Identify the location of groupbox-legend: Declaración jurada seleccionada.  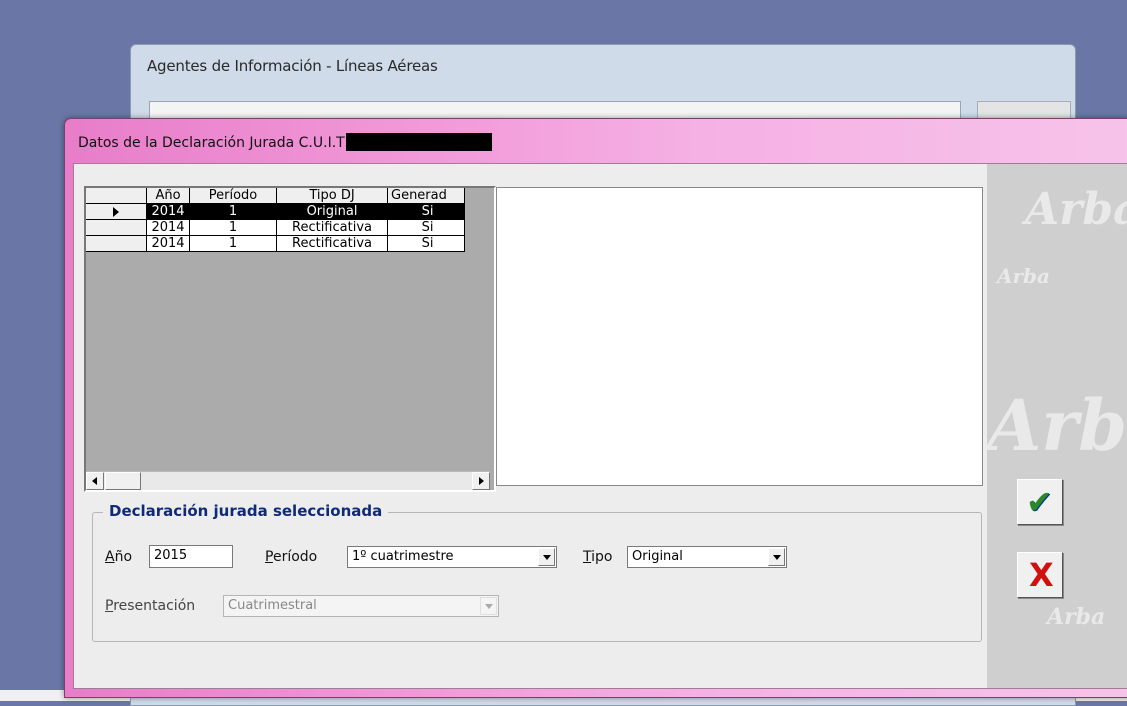
(246, 511).